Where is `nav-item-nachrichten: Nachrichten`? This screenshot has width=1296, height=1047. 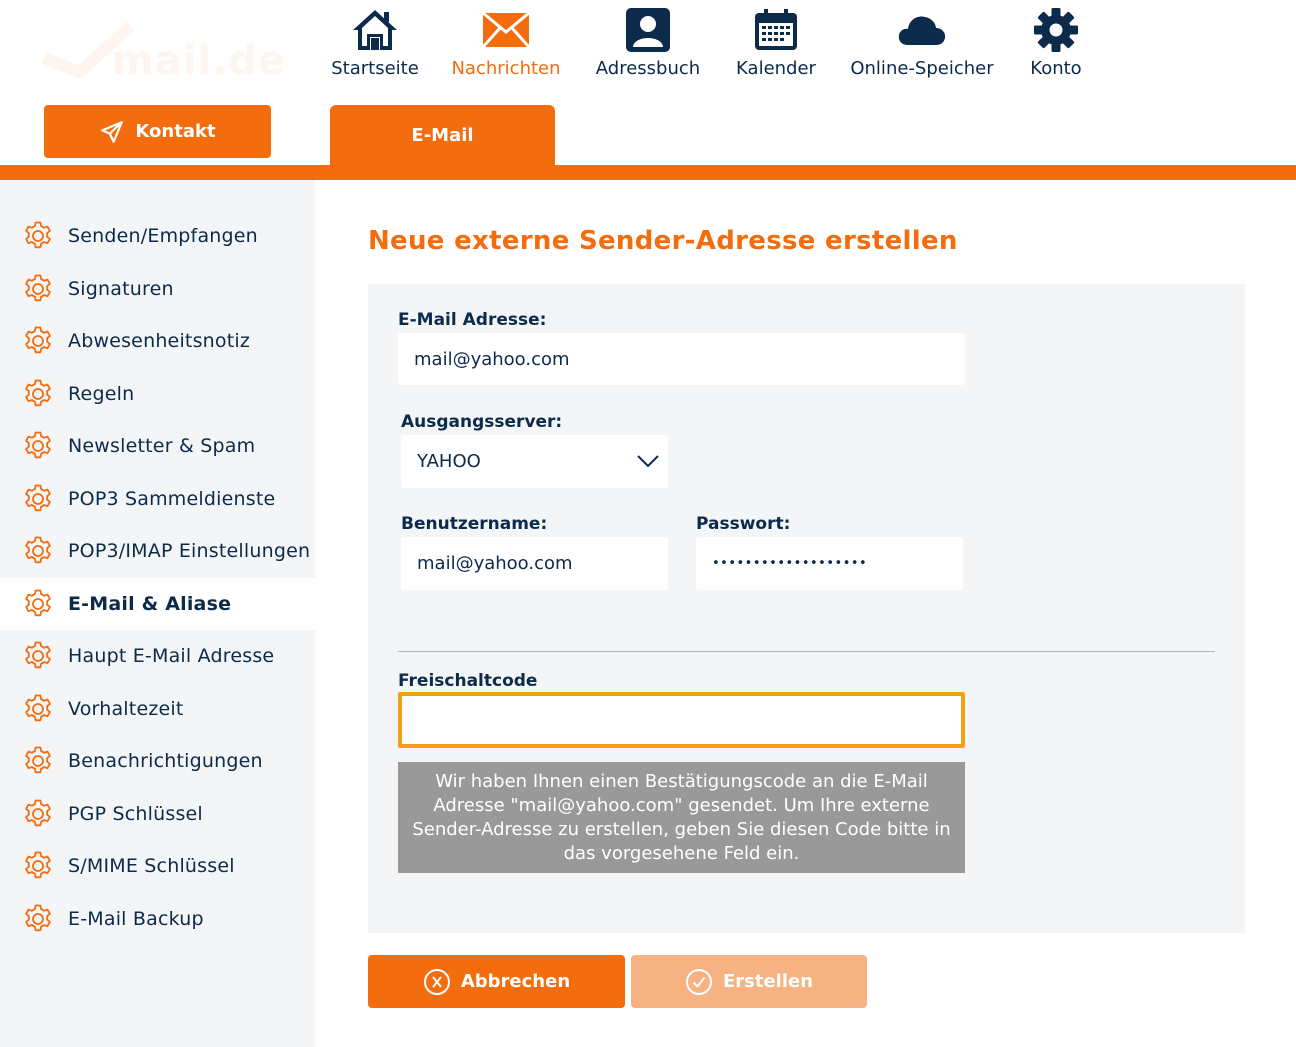 nav-item-nachrichten: Nachrichten is located at coordinates (506, 50).